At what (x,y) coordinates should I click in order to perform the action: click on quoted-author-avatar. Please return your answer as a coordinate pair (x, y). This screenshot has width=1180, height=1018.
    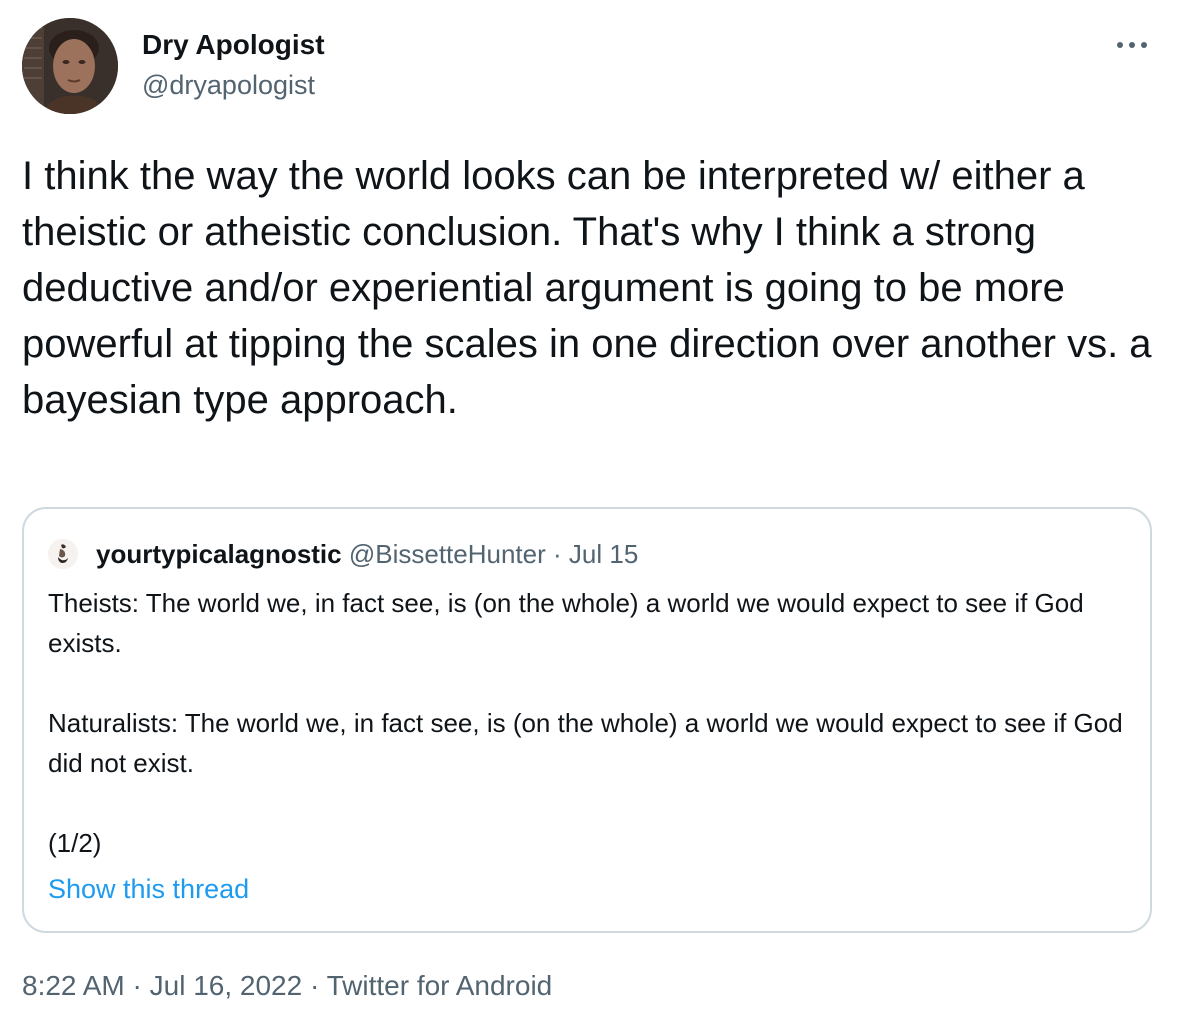
    Looking at the image, I should click on (63, 554).